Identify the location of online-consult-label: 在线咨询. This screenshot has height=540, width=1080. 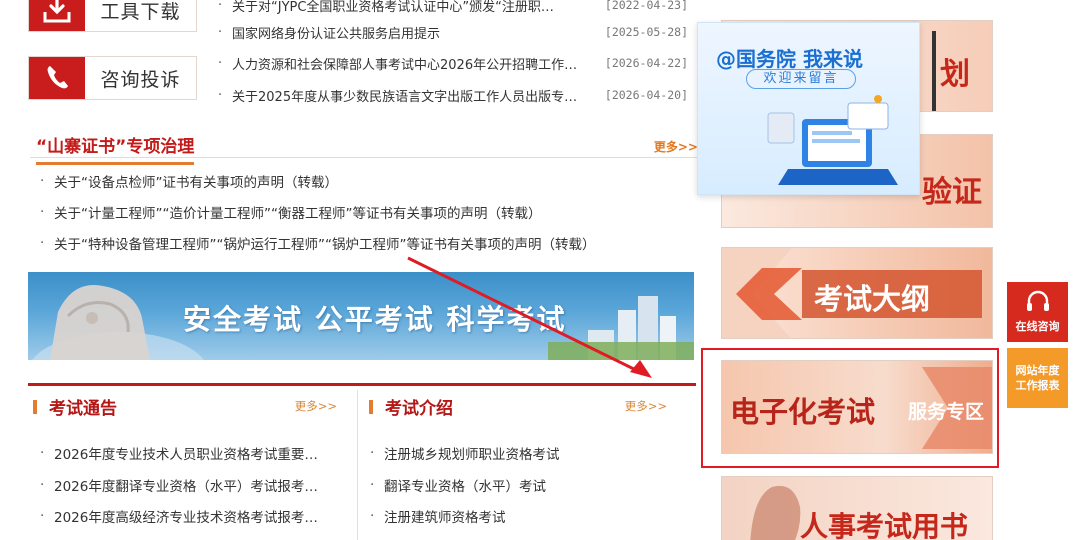
(1037, 326).